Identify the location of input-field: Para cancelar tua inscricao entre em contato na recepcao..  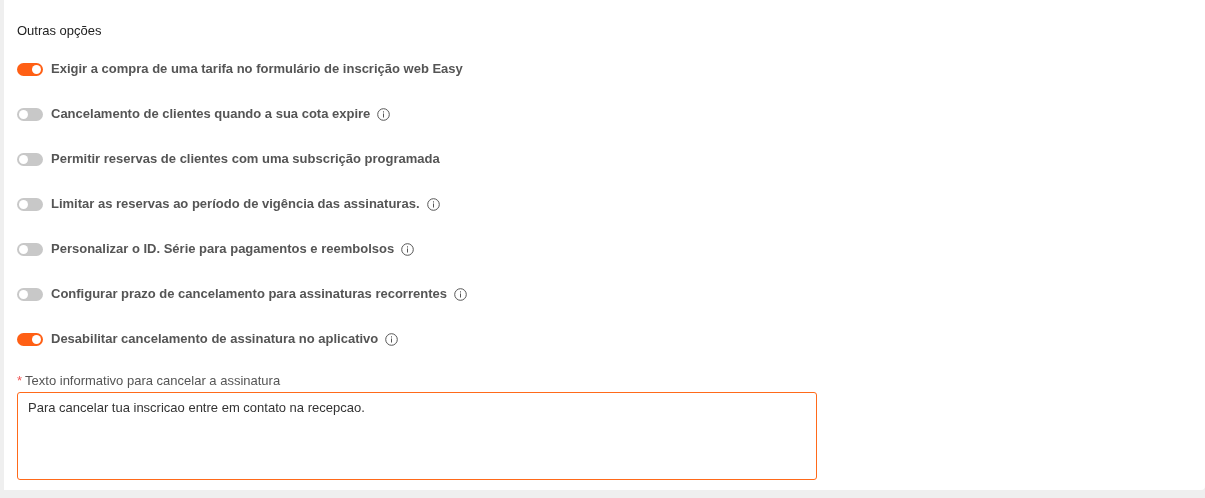
(417, 436).